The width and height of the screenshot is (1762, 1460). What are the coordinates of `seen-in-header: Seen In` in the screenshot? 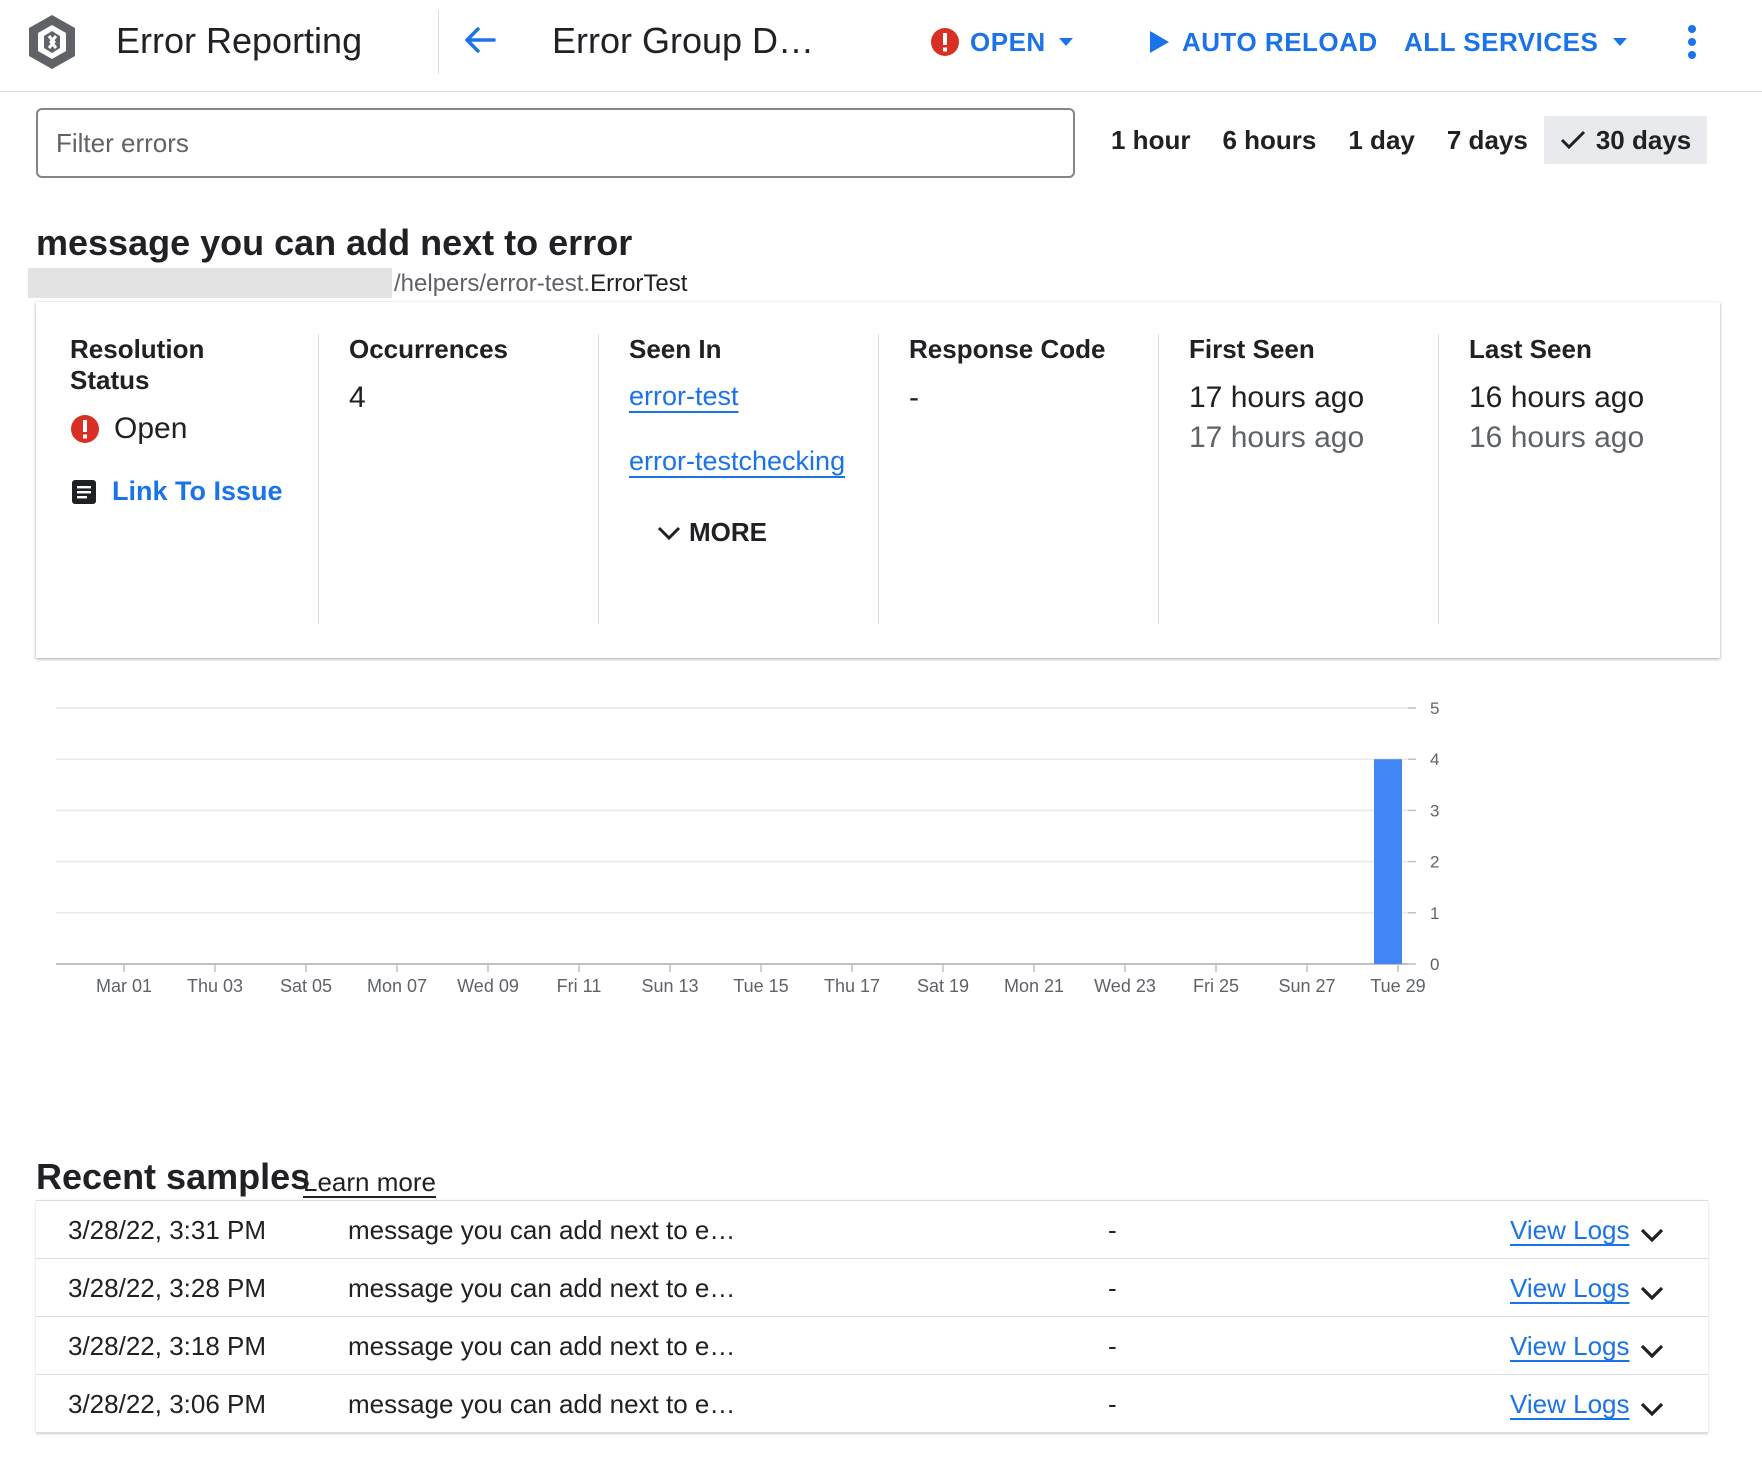 It's located at (675, 349).